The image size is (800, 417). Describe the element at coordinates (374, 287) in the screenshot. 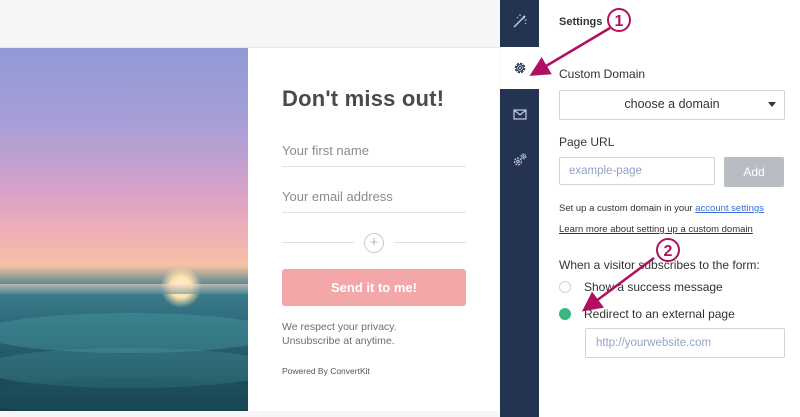

I see `submit-button: Send it to me!` at that location.